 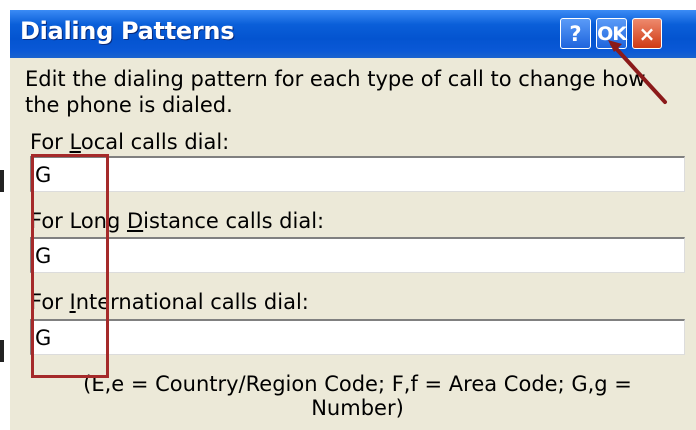 I want to click on local-label-prefix: For, so click(x=50, y=142).